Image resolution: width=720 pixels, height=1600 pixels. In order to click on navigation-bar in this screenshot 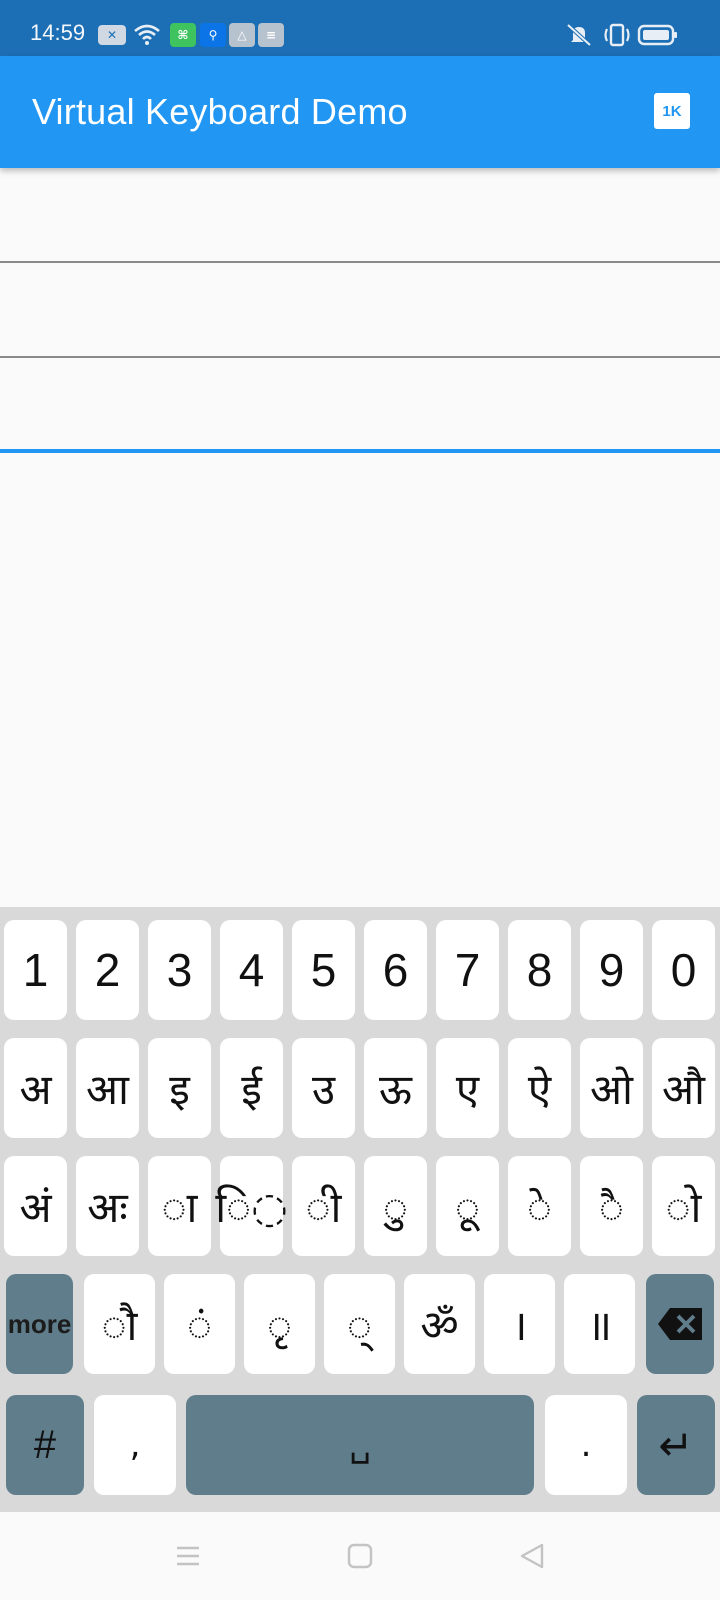, I will do `click(360, 1556)`.